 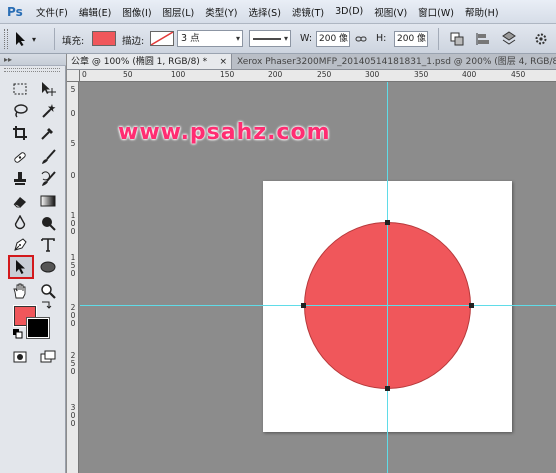 I want to click on path-operations-icon, so click(x=457, y=39).